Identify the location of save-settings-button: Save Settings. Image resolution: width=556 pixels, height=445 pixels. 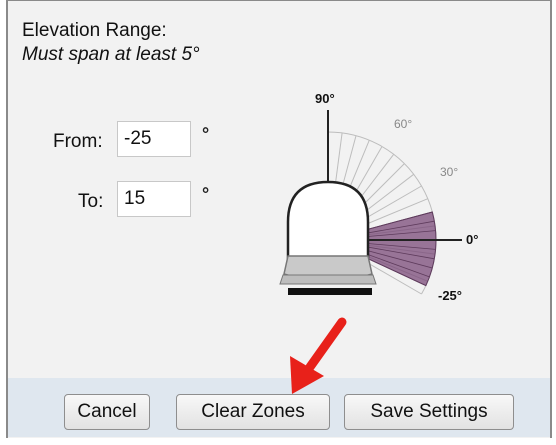
(429, 412).